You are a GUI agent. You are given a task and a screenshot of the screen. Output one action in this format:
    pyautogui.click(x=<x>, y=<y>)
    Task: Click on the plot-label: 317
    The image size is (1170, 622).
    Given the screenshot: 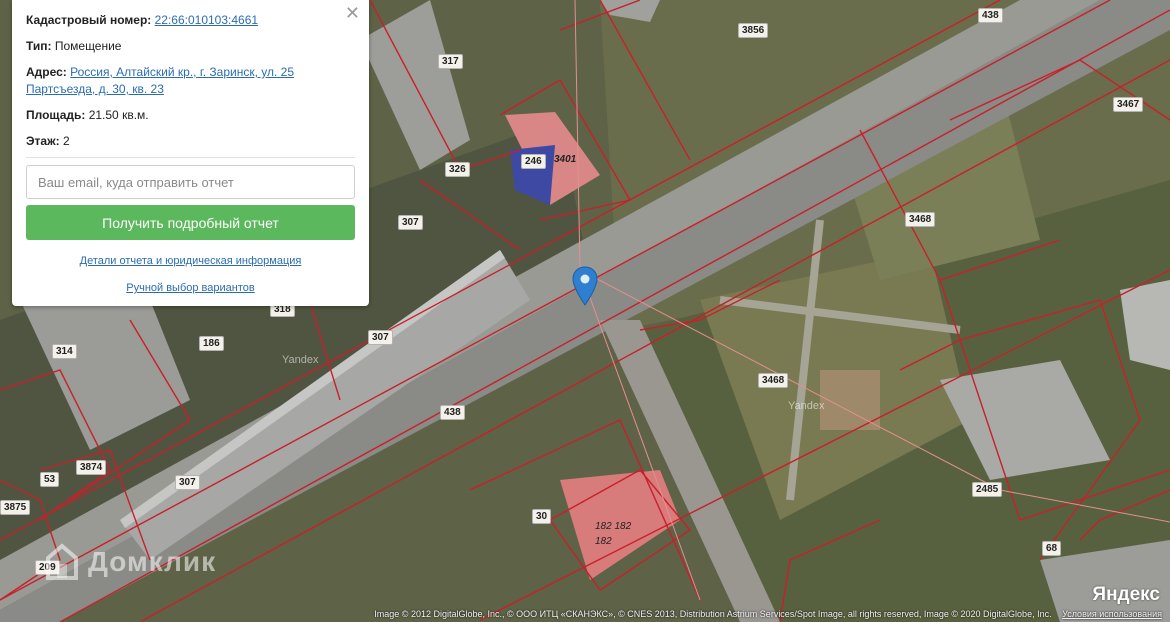 What is the action you would take?
    pyautogui.click(x=450, y=61)
    